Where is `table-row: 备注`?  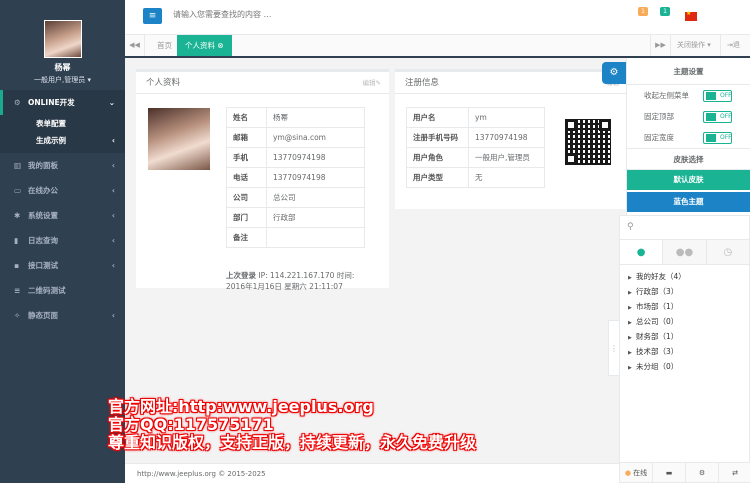 table-row: 备注 is located at coordinates (295, 237).